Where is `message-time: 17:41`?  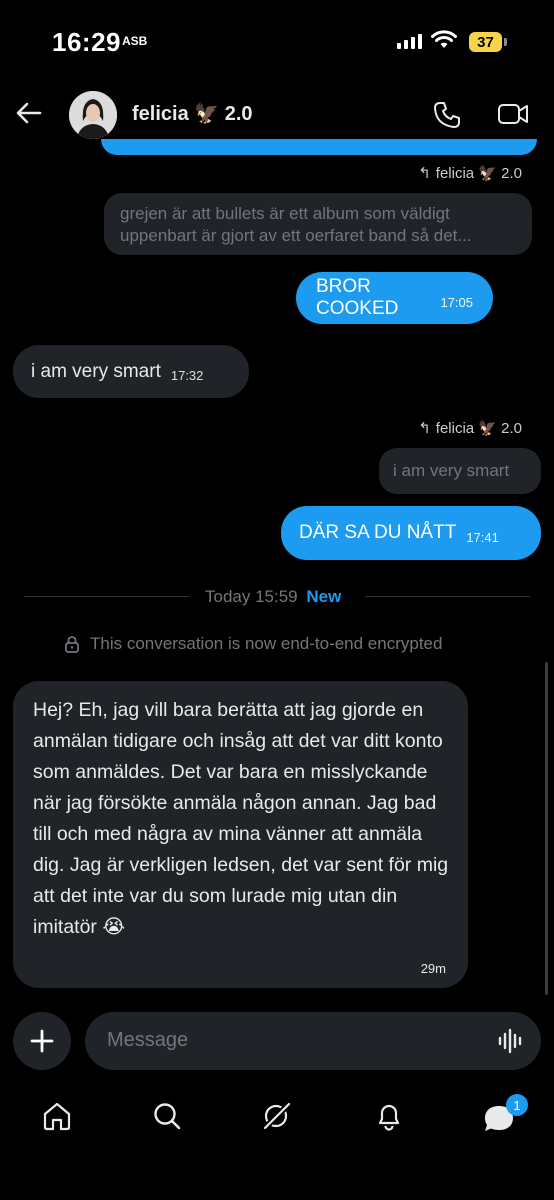
message-time: 17:41 is located at coordinates (482, 537).